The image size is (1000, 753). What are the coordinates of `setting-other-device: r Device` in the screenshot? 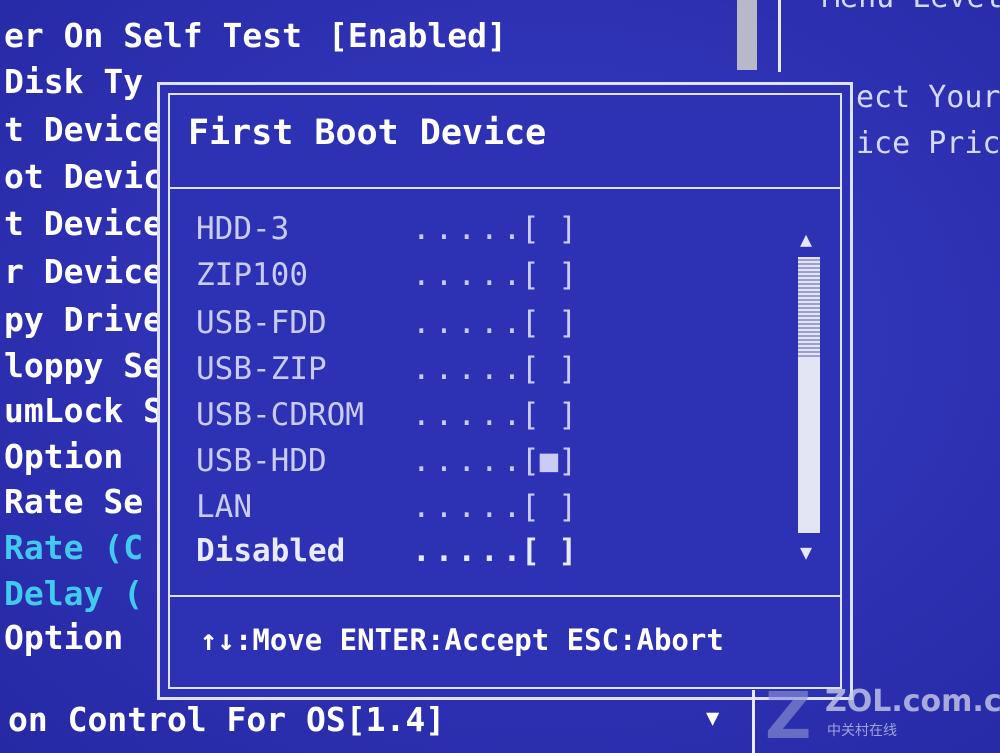 It's located at (83, 271).